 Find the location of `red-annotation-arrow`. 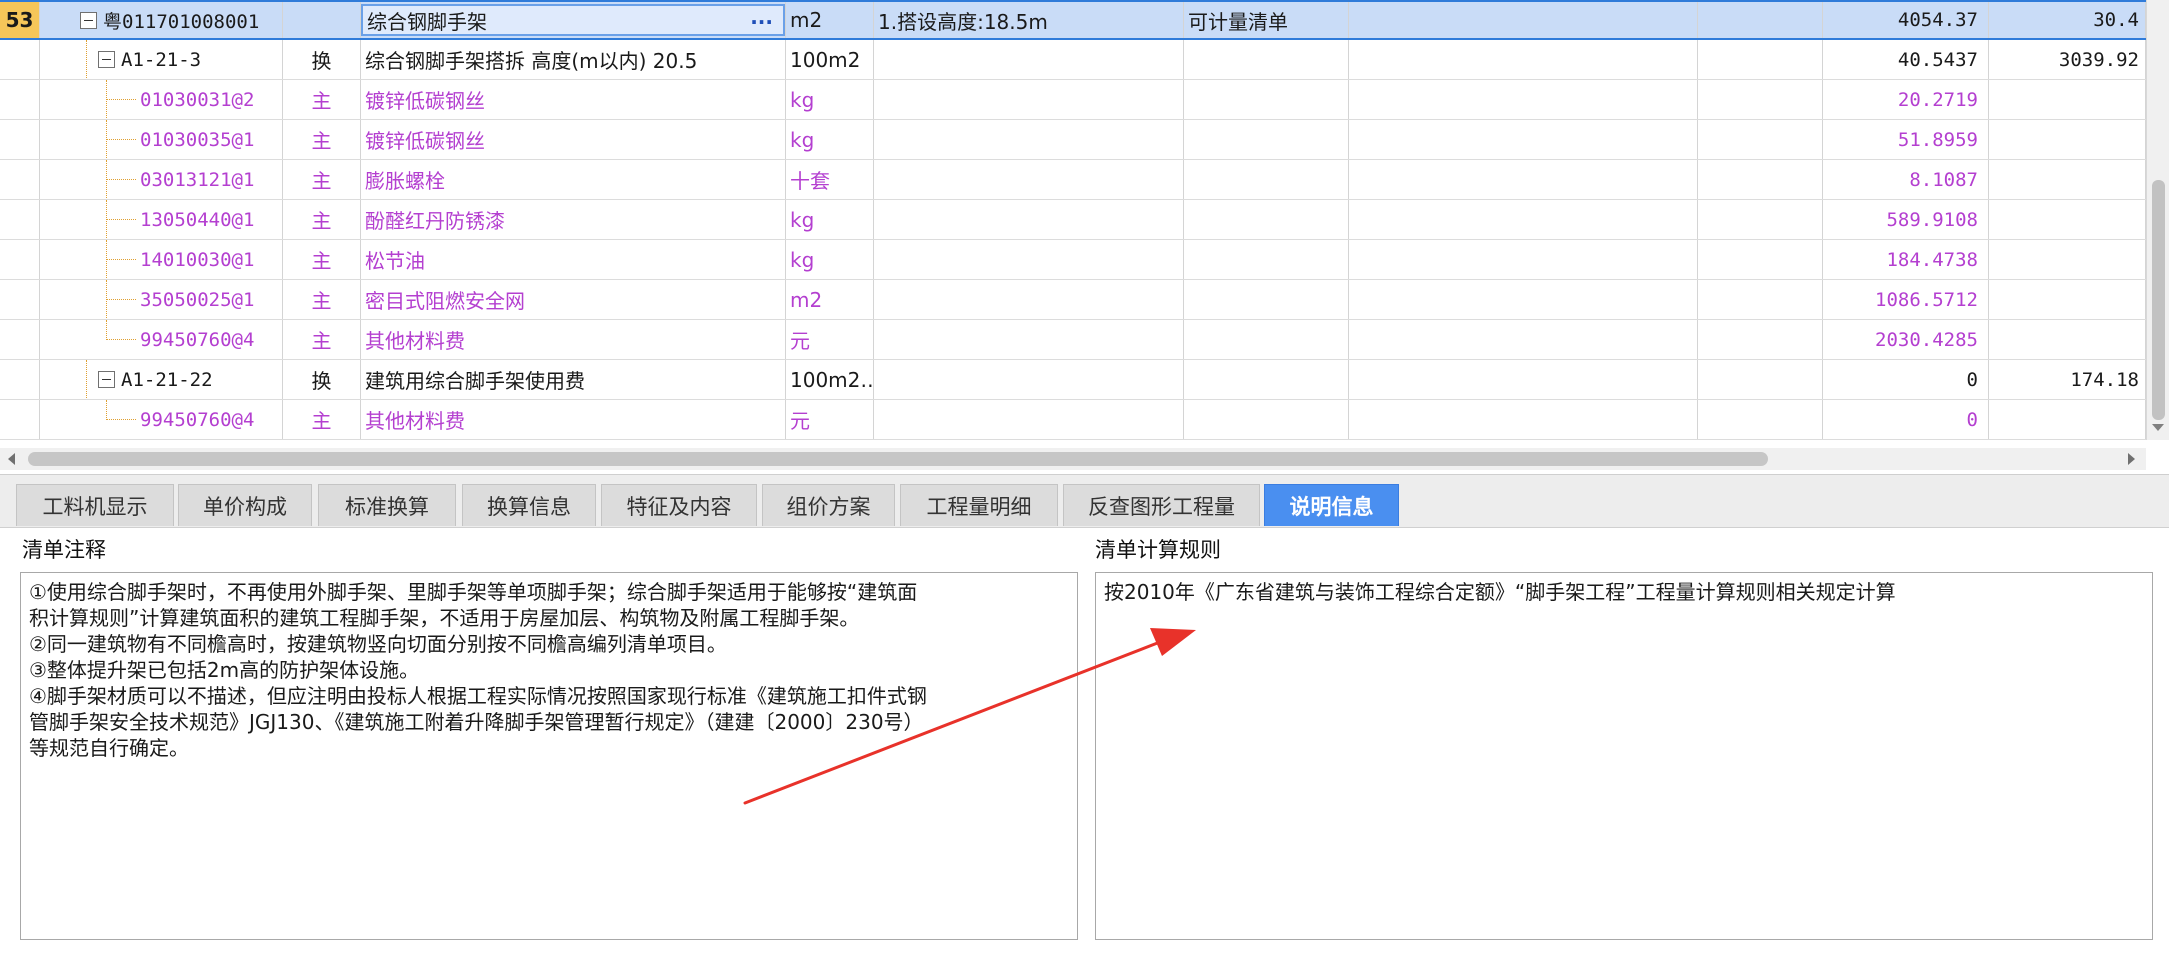

red-annotation-arrow is located at coordinates (969, 716).